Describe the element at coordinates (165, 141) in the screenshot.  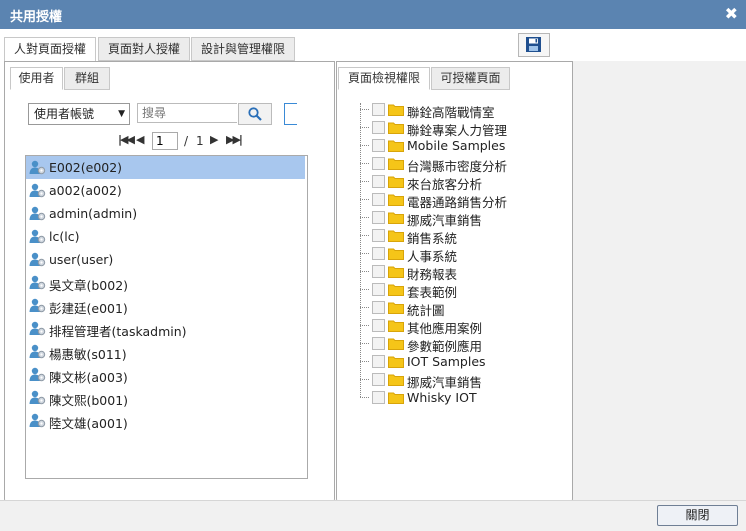
I see `page-number-input` at that location.